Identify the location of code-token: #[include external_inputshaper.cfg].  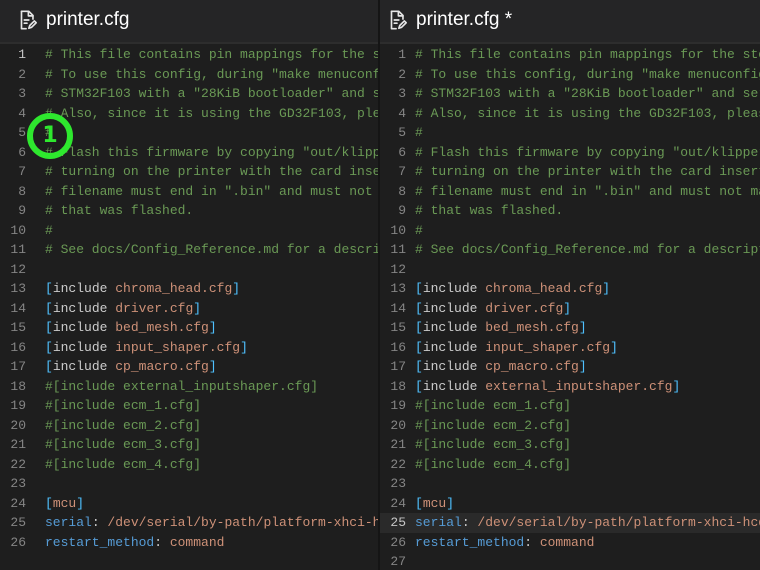
(182, 386).